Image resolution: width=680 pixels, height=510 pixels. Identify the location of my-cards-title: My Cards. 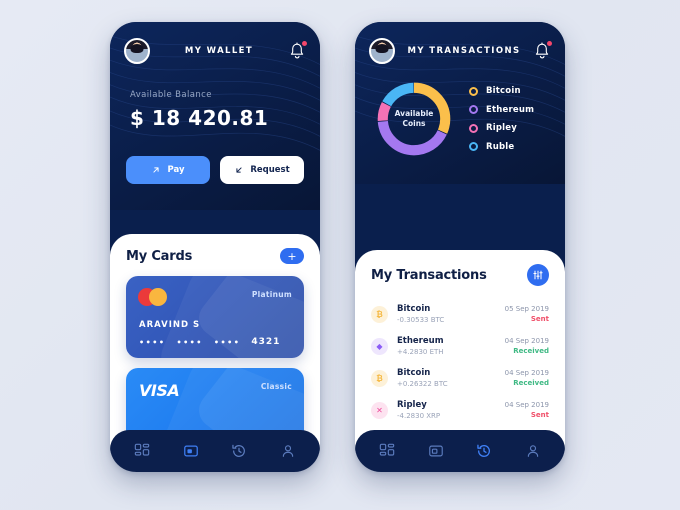
(159, 256).